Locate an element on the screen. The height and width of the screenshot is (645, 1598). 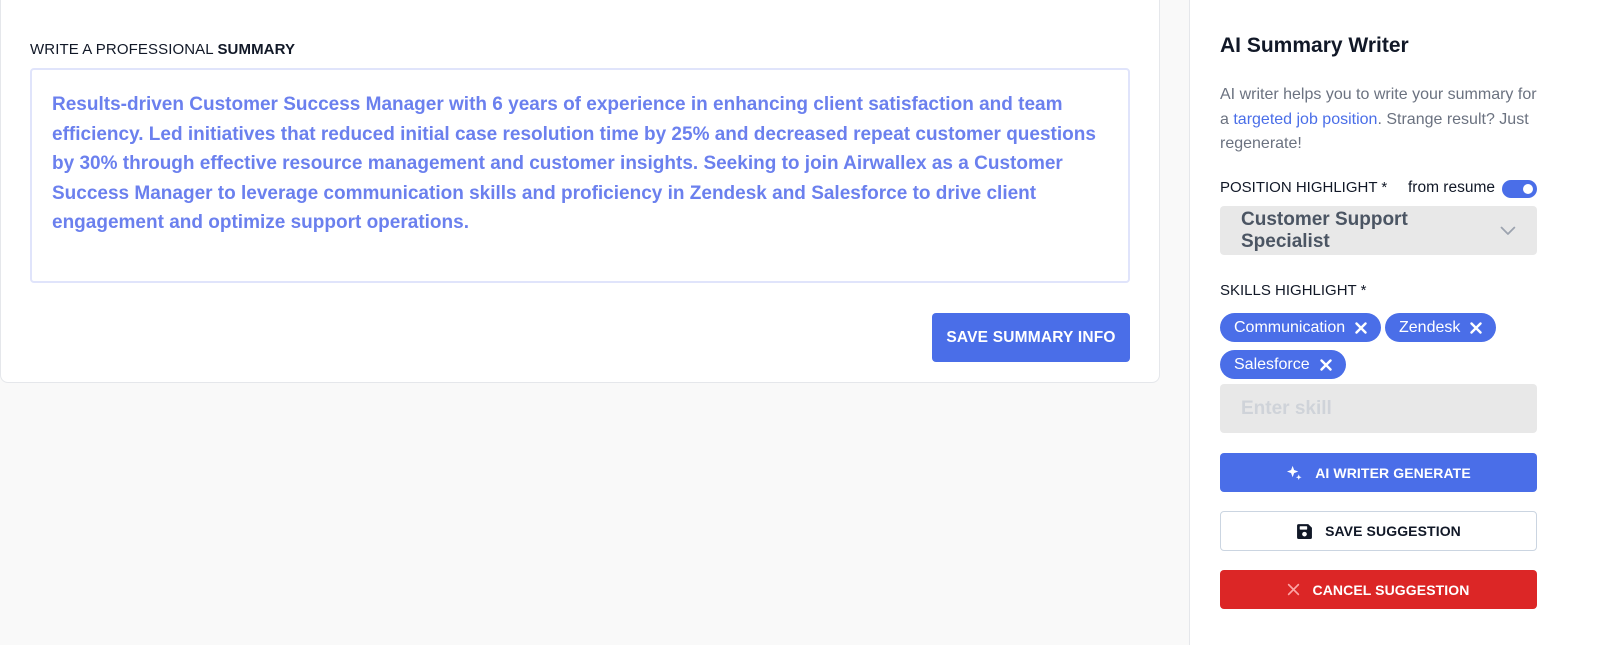
floppy-disk-icon is located at coordinates (1305, 531).